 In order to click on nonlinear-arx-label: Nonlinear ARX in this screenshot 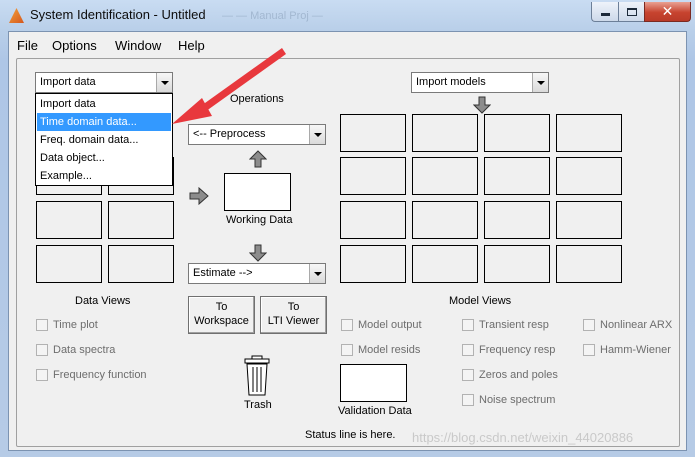, I will do `click(636, 325)`.